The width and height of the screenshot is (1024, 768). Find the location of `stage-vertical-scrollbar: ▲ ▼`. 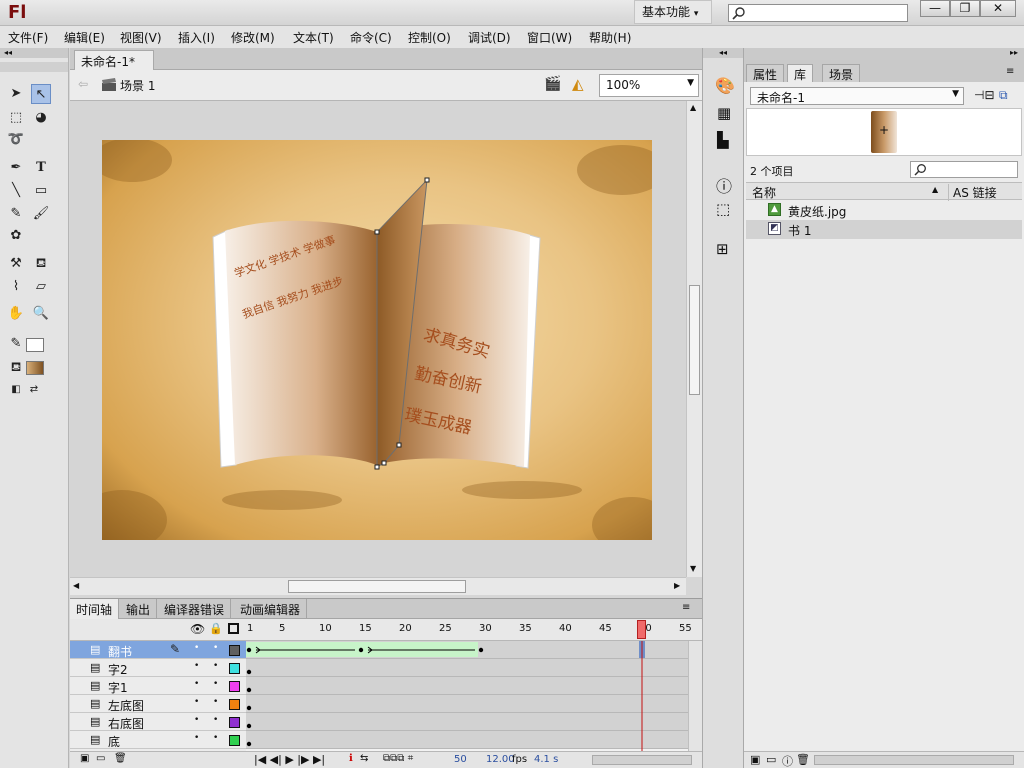

stage-vertical-scrollbar: ▲ ▼ is located at coordinates (694, 339).